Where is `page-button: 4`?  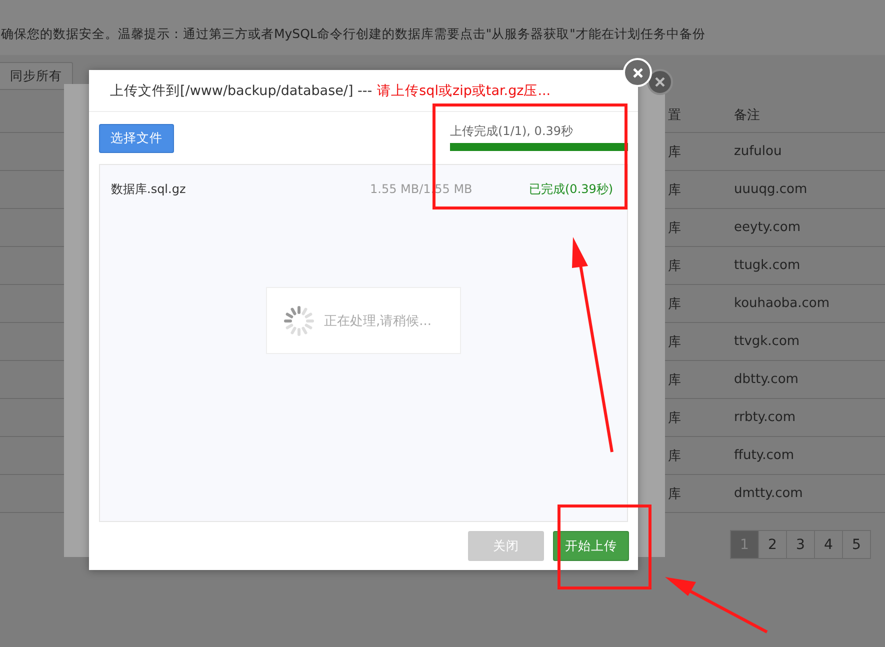
page-button: 4 is located at coordinates (828, 544).